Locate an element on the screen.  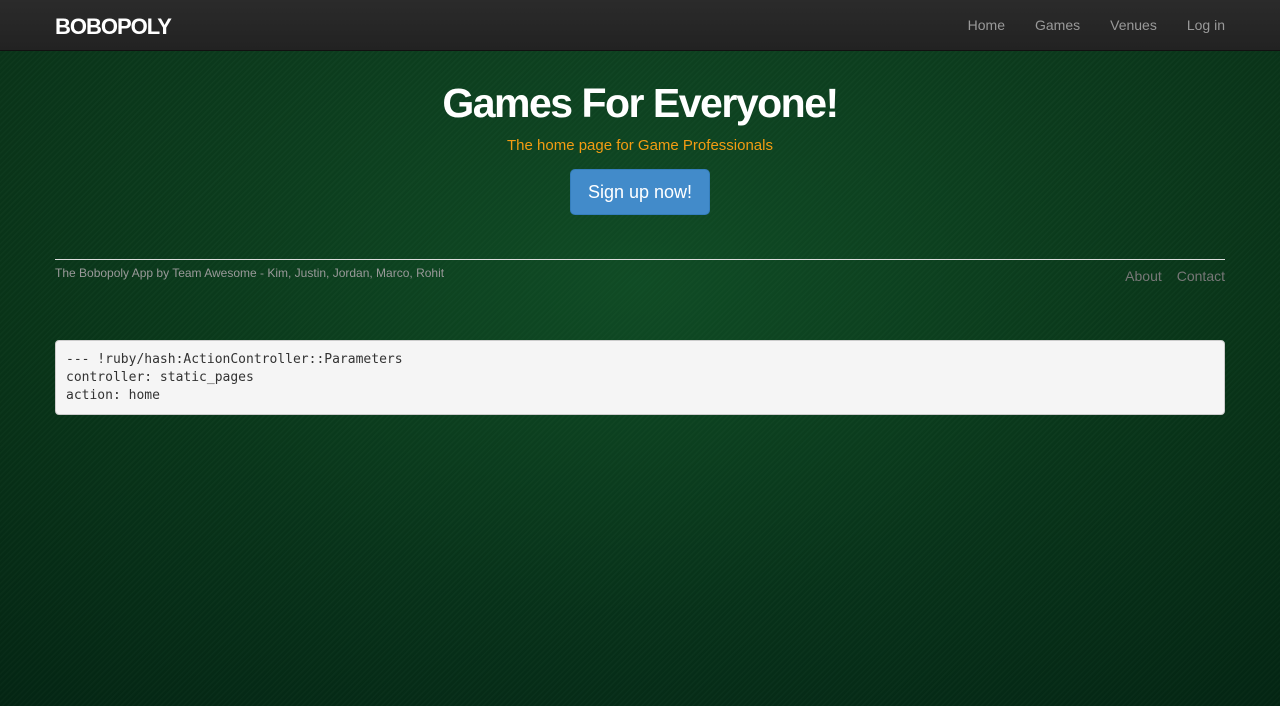
footer-contact-link: Contact is located at coordinates (1201, 276).